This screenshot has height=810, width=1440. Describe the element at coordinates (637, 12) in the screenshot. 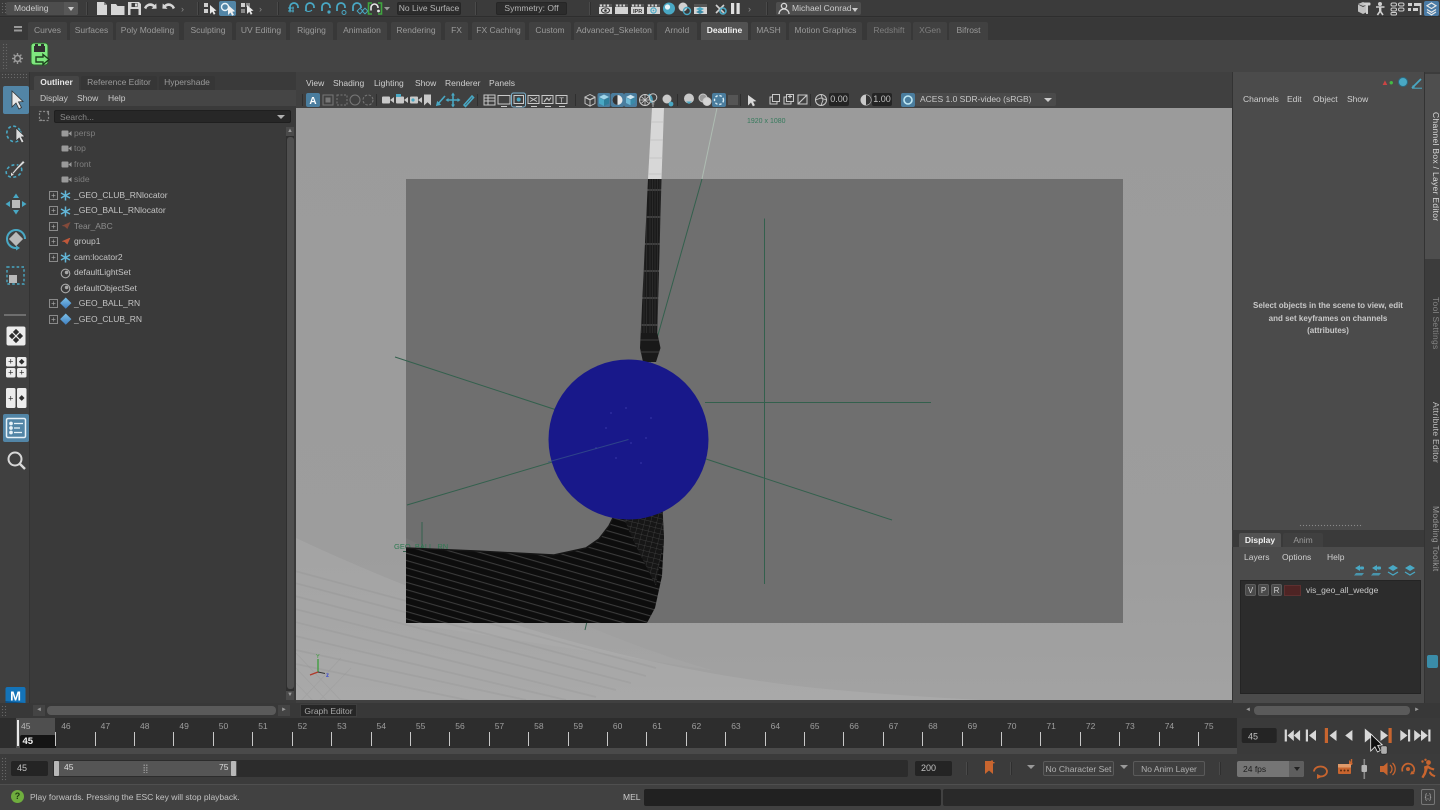

I see `svg-text: IPR` at that location.